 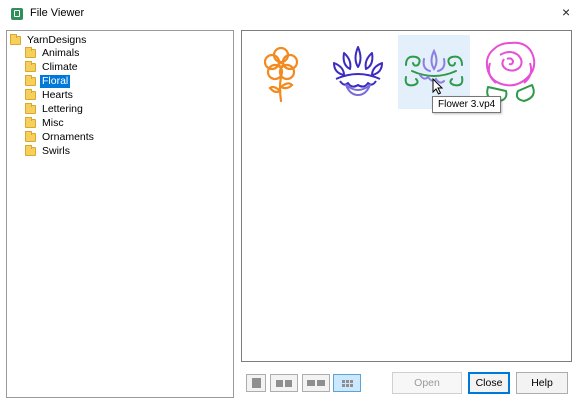 What do you see at coordinates (53, 123) in the screenshot?
I see `tree-item-label: Misc` at bounding box center [53, 123].